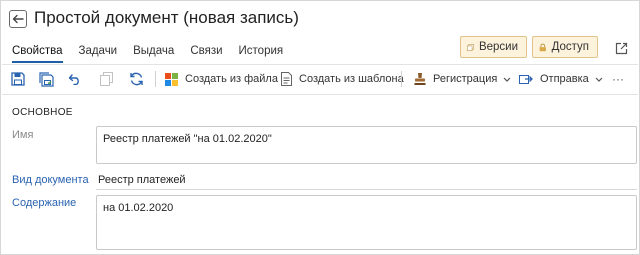 This screenshot has height=255, width=640. I want to click on save-button, so click(18, 79).